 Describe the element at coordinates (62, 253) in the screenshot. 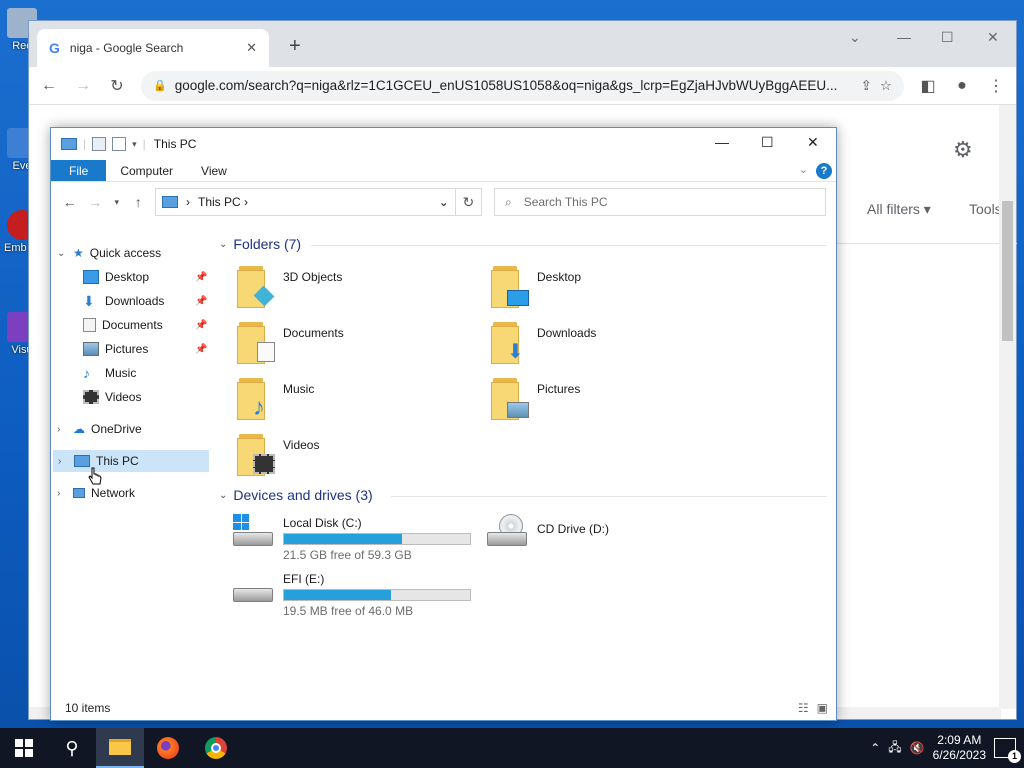

I see `expanded-chevron-icon: ⌄` at that location.